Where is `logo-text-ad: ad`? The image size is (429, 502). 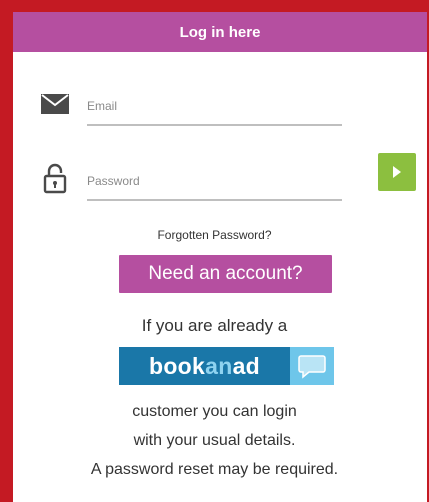
logo-text-ad: ad is located at coordinates (246, 365).